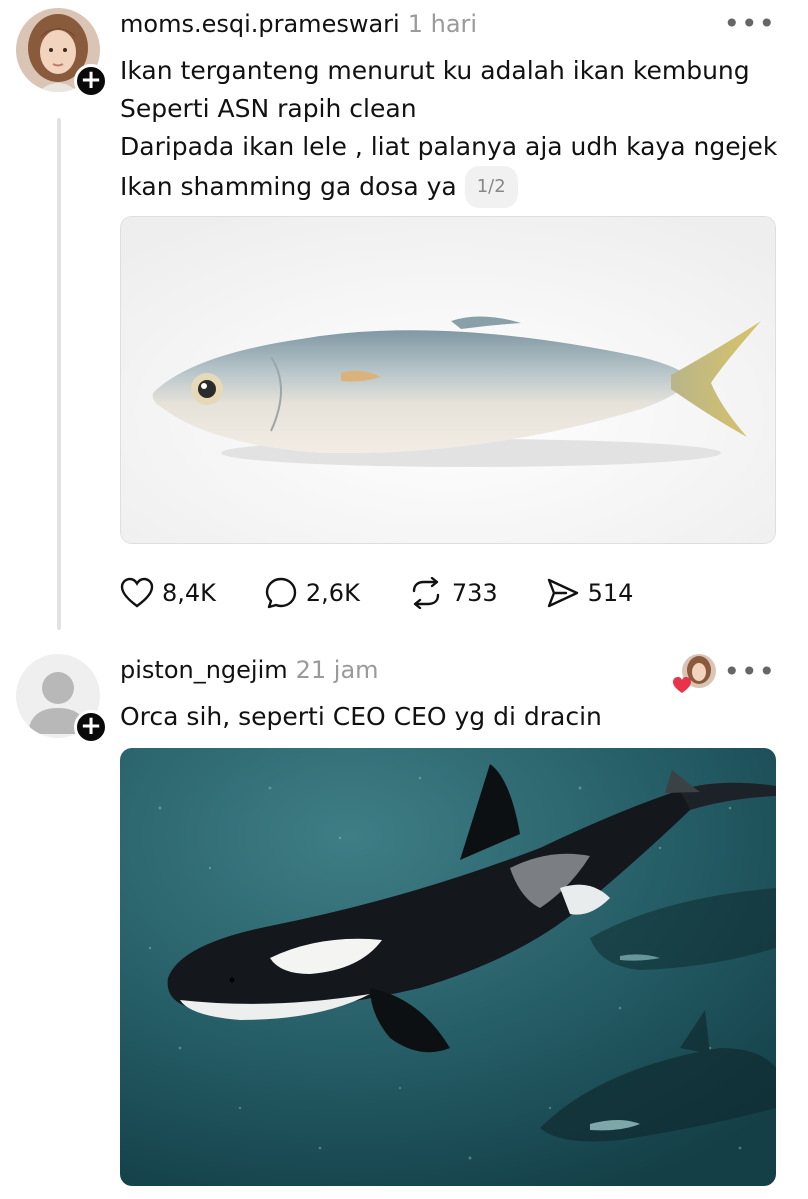 The image size is (808, 1199). I want to click on post-line: Seperti ASN rapih clean, so click(268, 108).